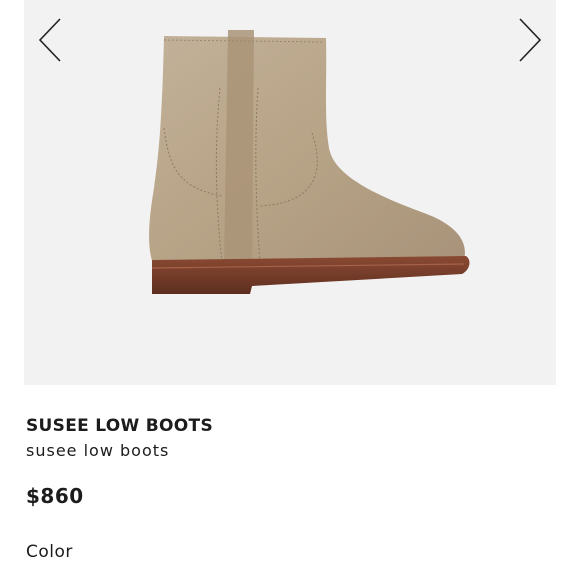  Describe the element at coordinates (55, 496) in the screenshot. I see `product-price: $860` at that location.